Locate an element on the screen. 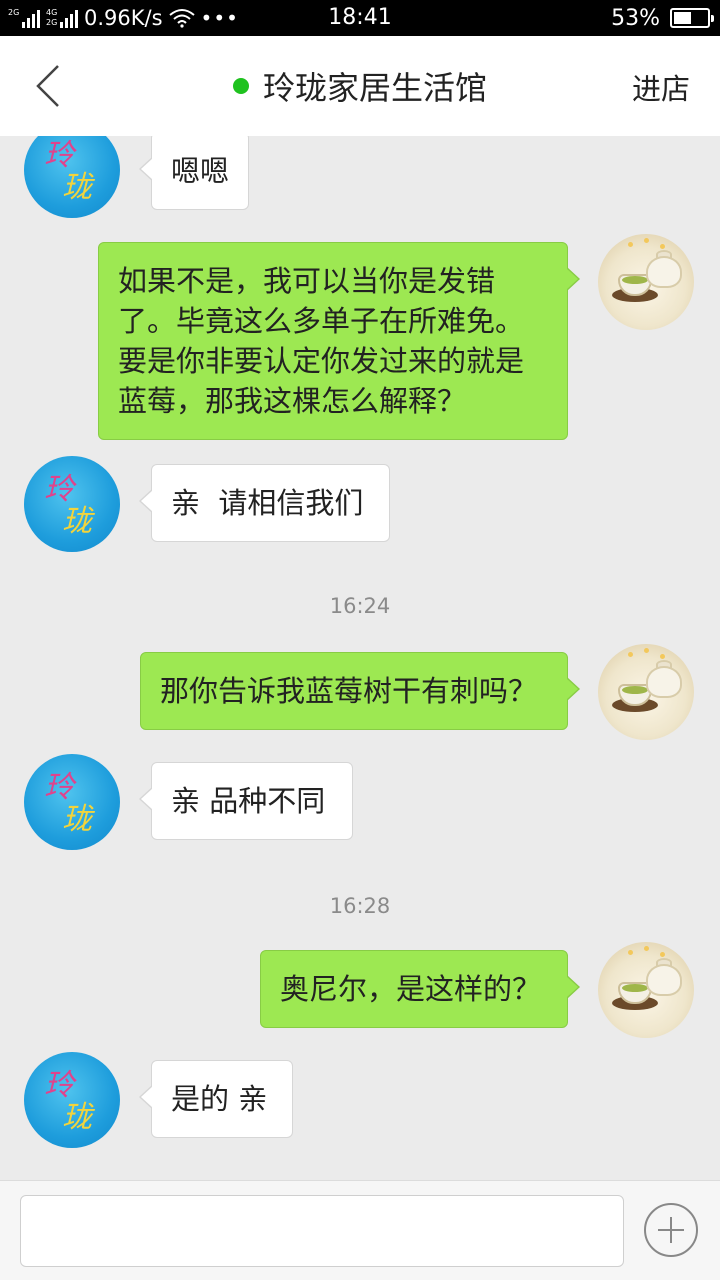  status-right: 53% is located at coordinates (662, 18).